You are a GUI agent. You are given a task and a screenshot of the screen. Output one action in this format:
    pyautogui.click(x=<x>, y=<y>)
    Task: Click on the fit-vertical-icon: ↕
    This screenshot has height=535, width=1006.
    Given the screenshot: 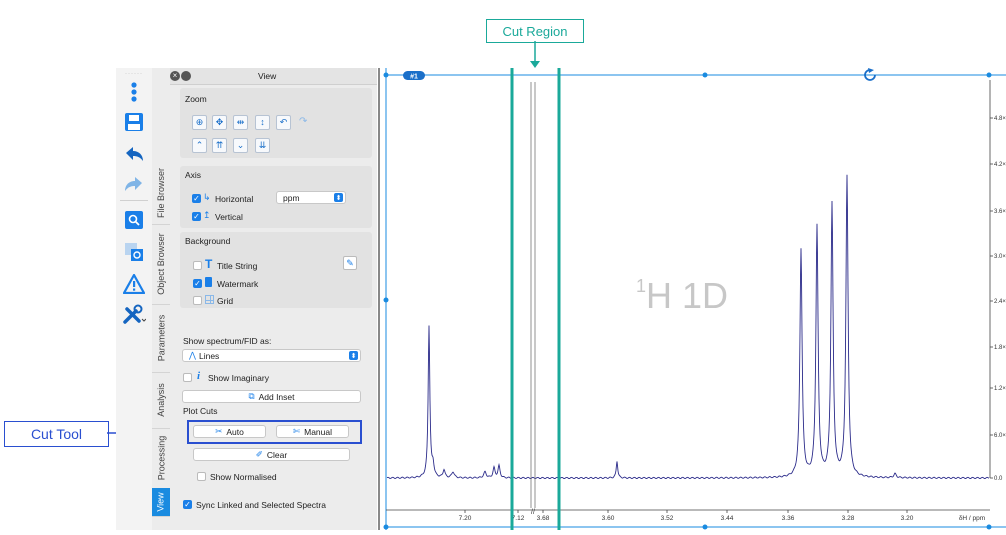 What is the action you would take?
    pyautogui.click(x=262, y=122)
    